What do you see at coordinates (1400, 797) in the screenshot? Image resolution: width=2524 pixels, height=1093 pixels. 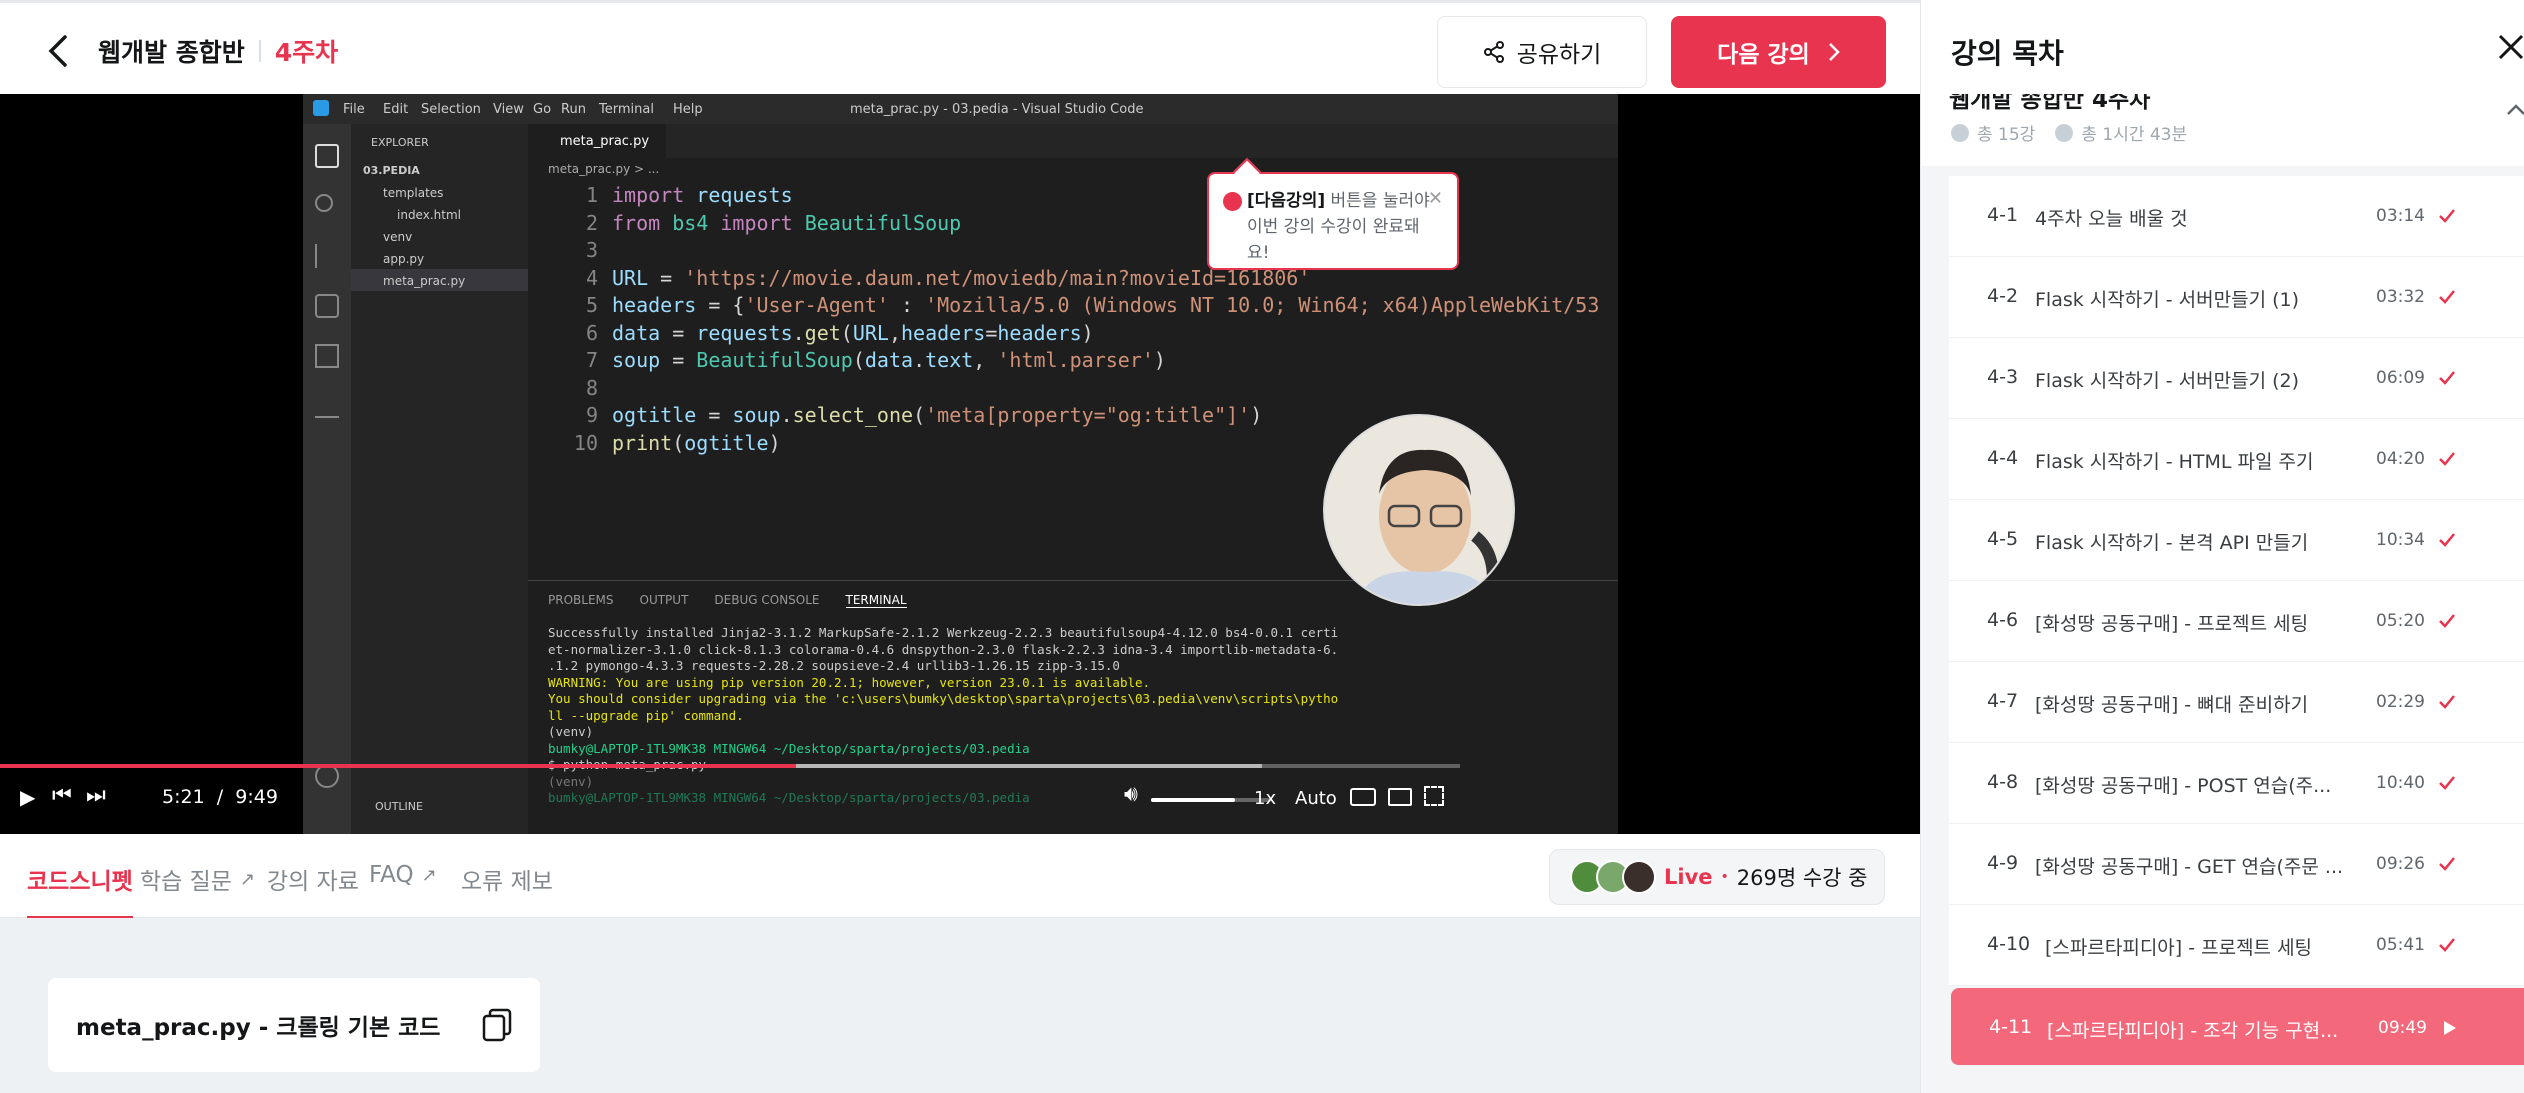 I see `pip-icon` at bounding box center [1400, 797].